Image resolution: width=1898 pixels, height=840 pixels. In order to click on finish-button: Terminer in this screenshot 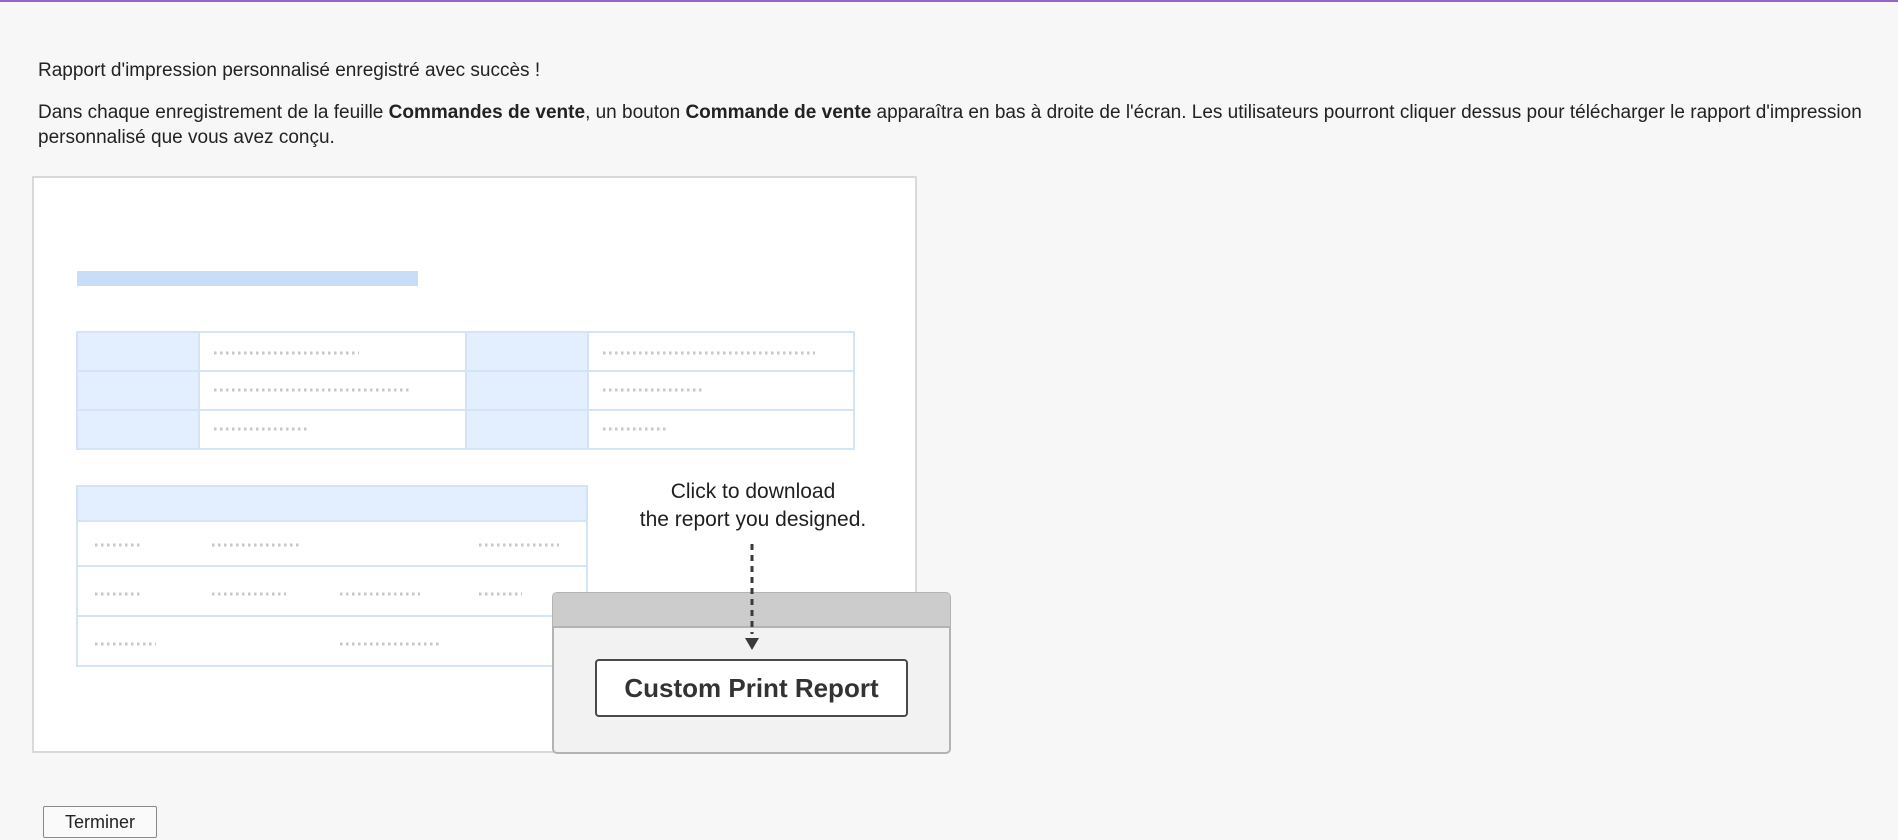, I will do `click(100, 822)`.